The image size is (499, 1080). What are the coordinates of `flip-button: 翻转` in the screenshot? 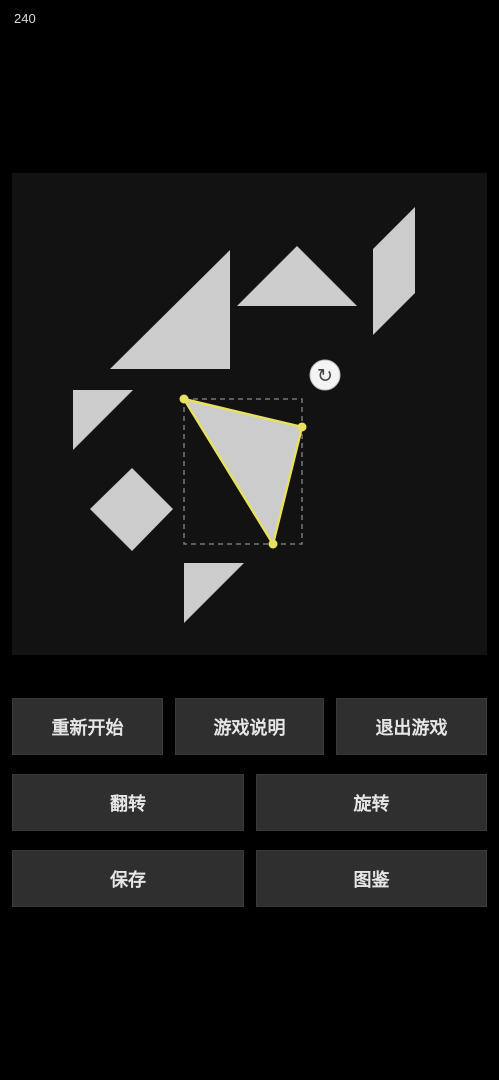 It's located at (128, 802).